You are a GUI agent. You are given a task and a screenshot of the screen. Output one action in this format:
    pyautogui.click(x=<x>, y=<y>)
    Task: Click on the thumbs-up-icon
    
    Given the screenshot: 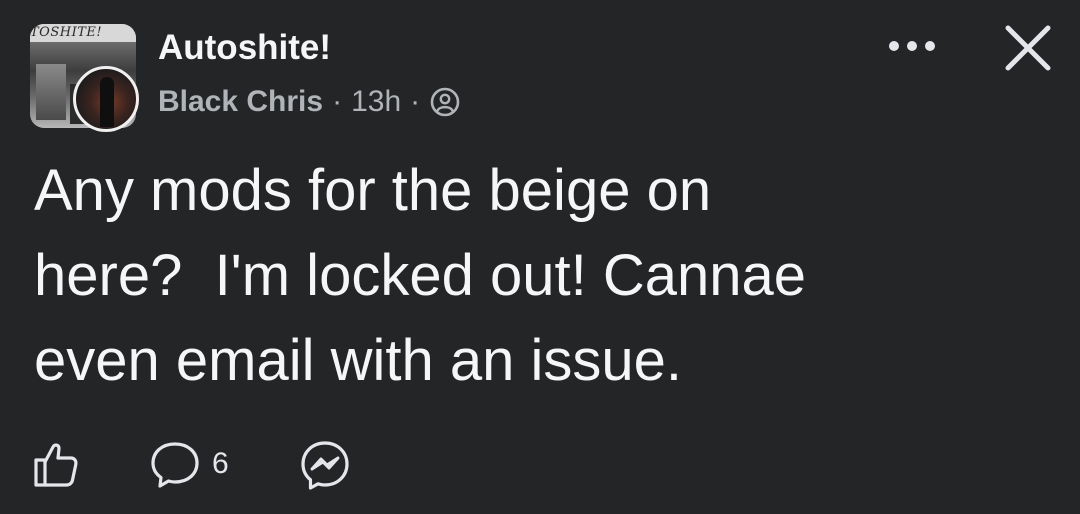 What is the action you would take?
    pyautogui.click(x=56, y=465)
    